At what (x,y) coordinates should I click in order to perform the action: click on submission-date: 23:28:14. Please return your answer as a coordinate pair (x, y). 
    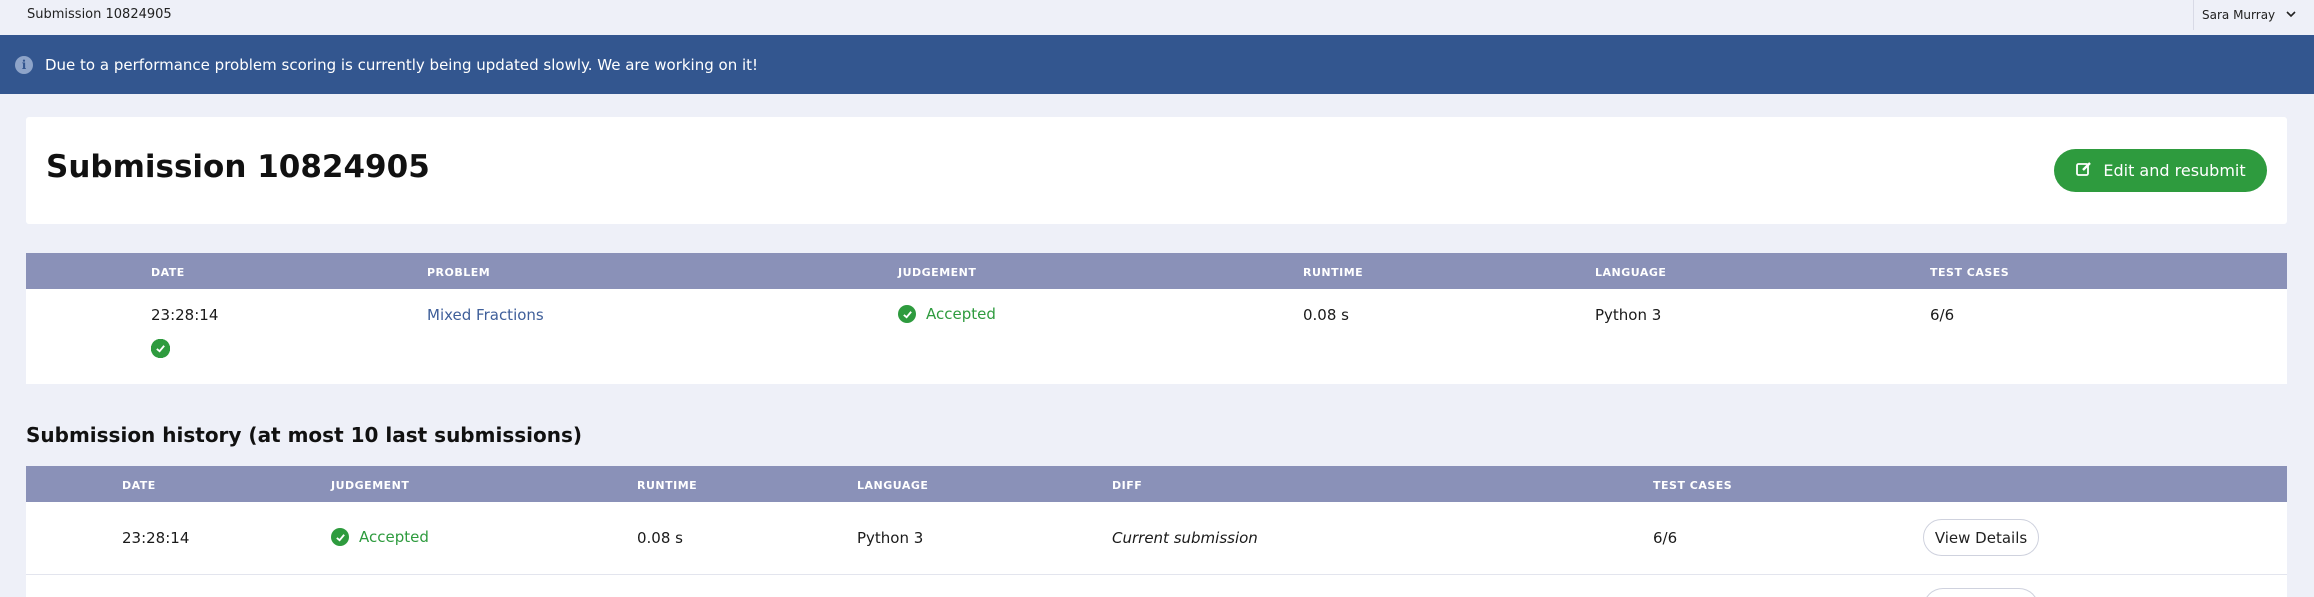
    Looking at the image, I should click on (185, 315).